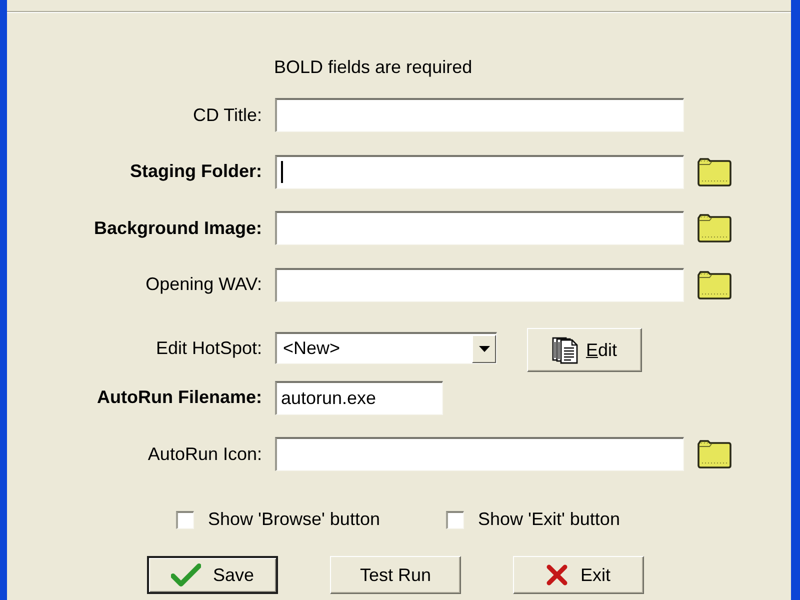  I want to click on dropdown-button, so click(484, 348).